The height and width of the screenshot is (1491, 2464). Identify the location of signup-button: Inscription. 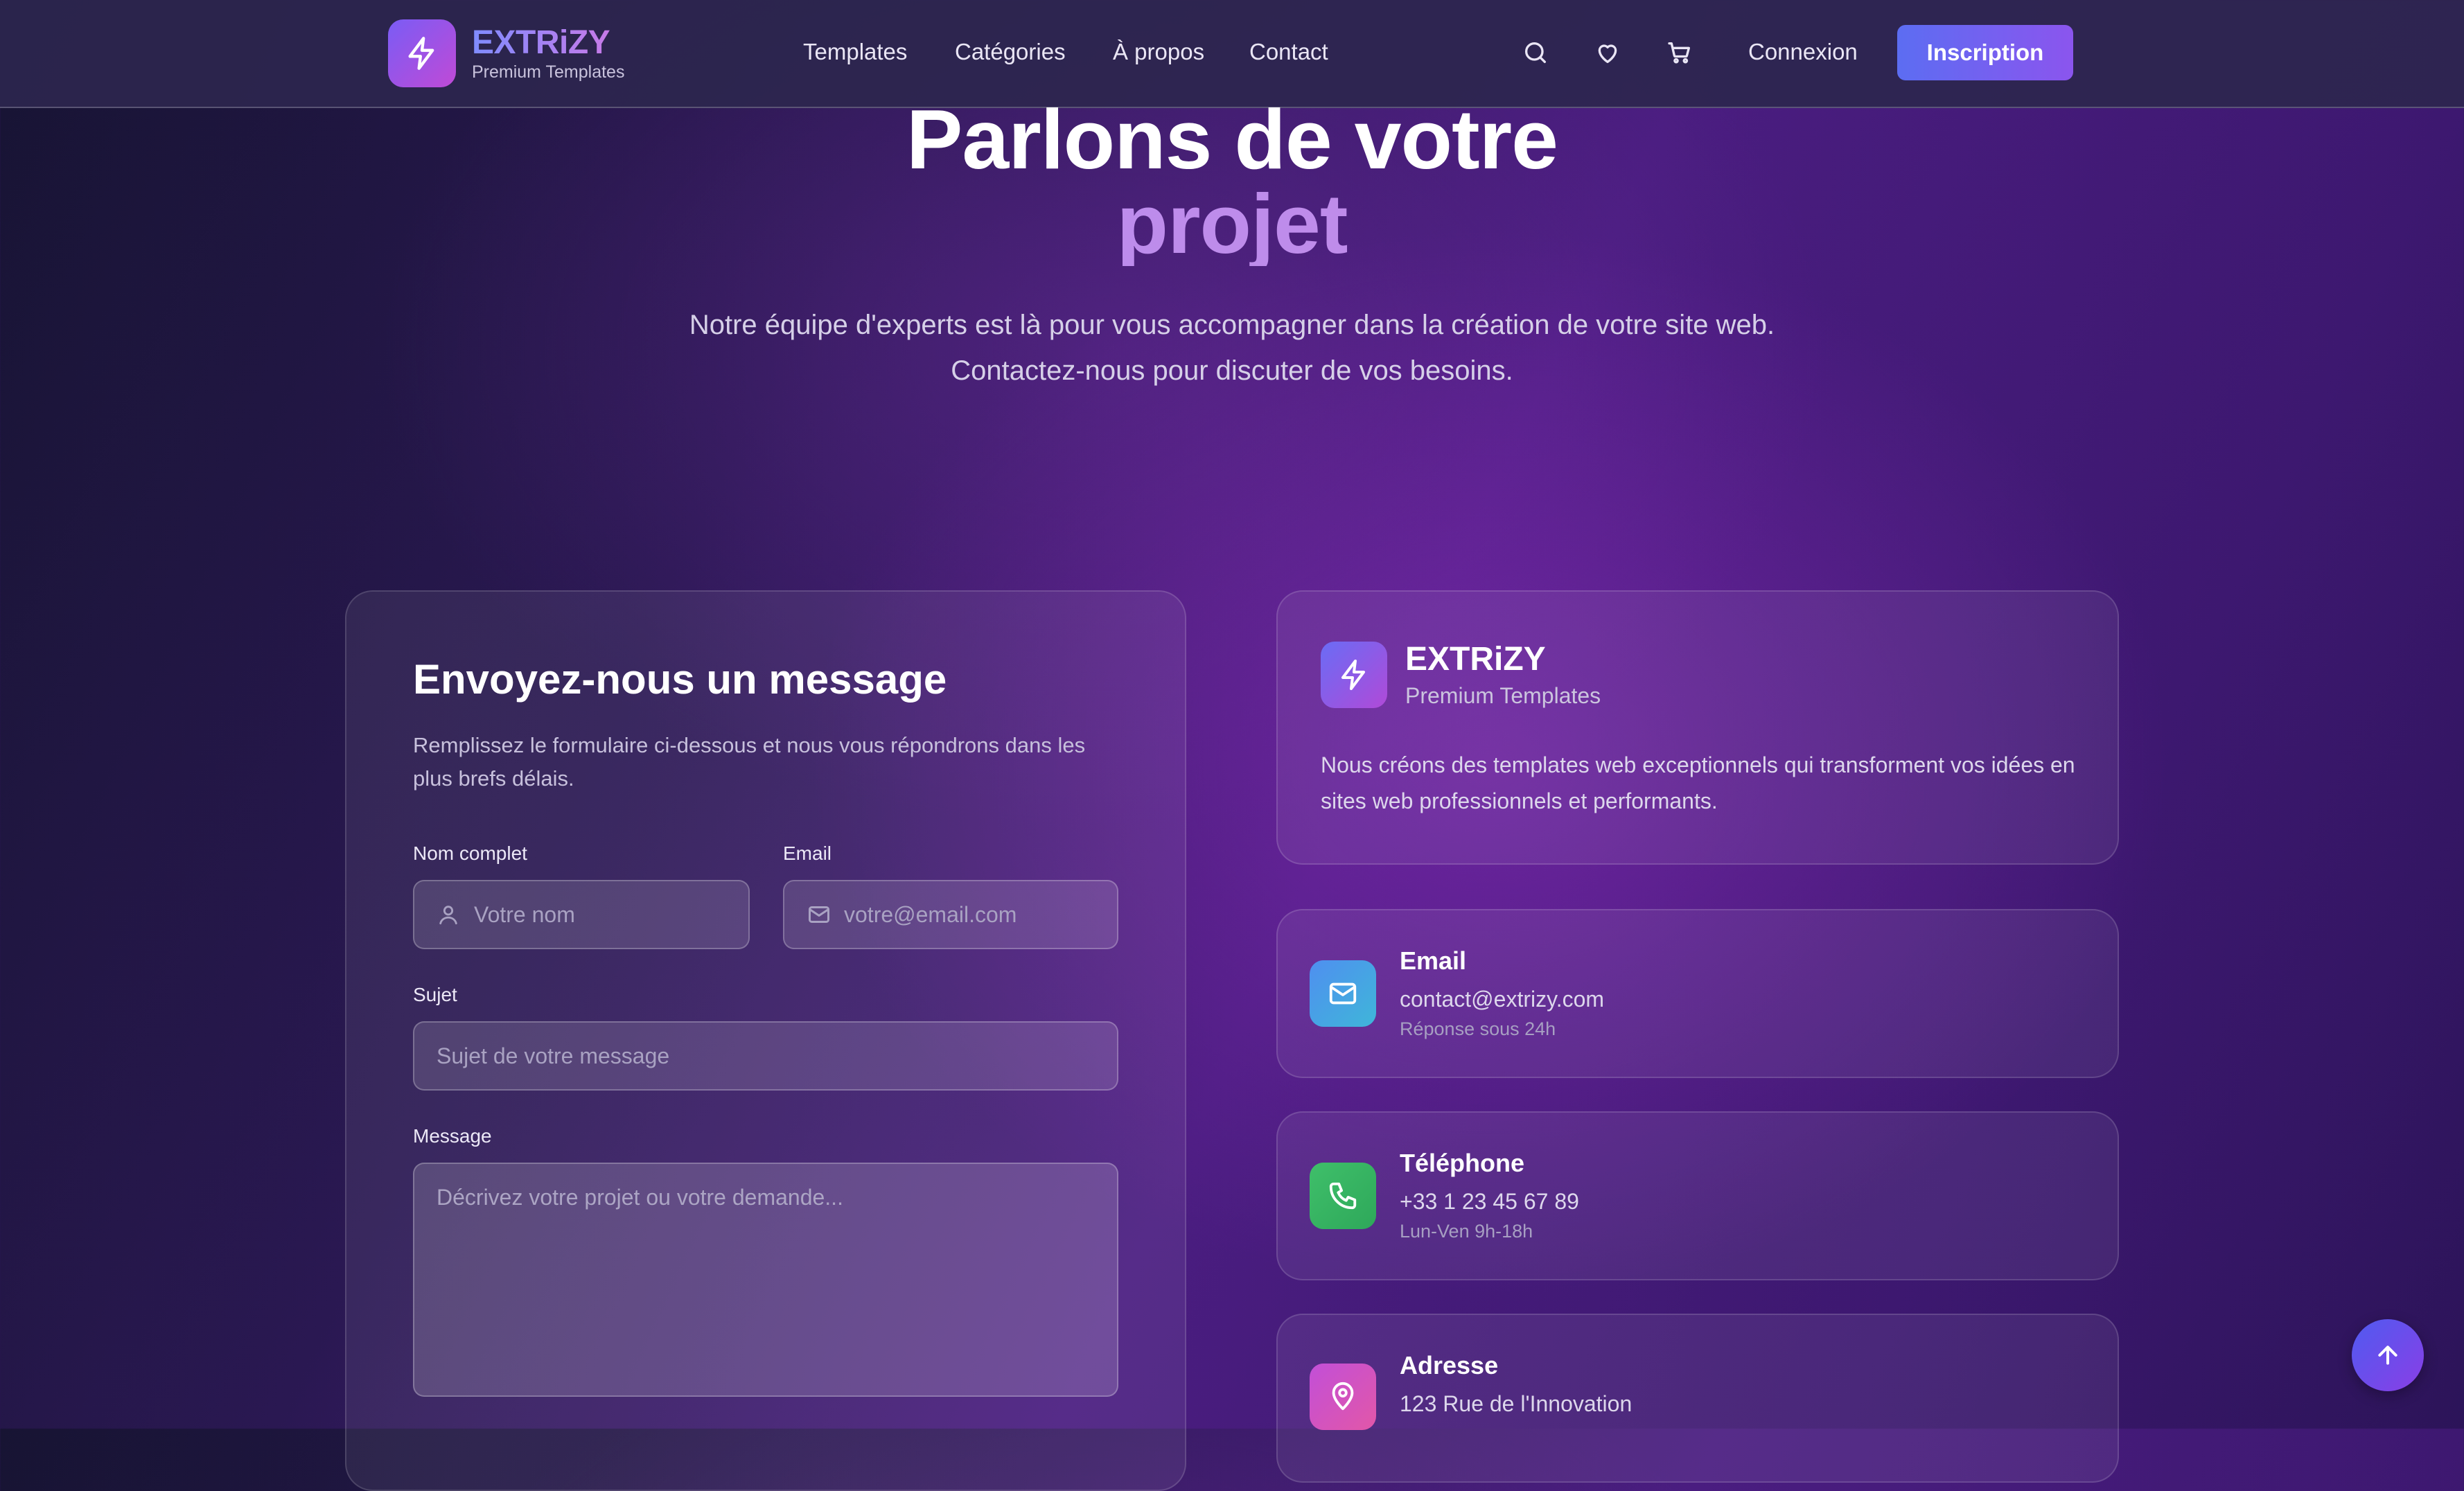
(1985, 52).